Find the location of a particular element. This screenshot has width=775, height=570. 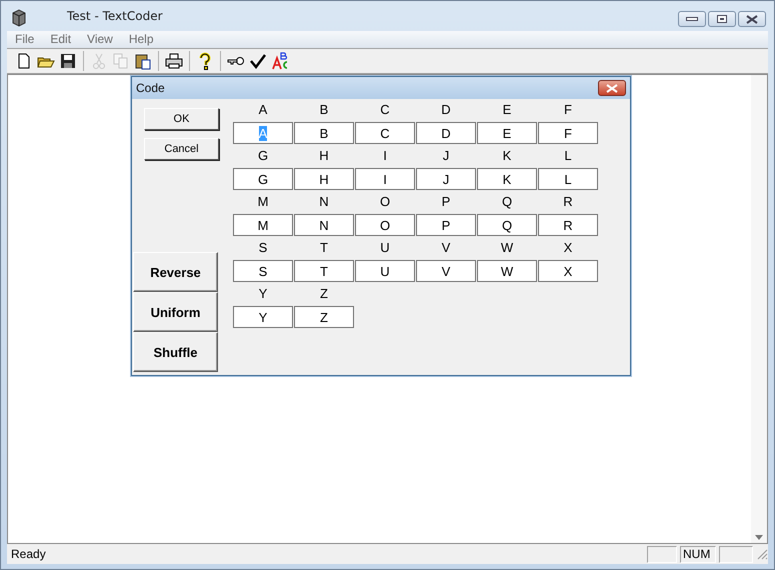

letter-label: X is located at coordinates (568, 248).